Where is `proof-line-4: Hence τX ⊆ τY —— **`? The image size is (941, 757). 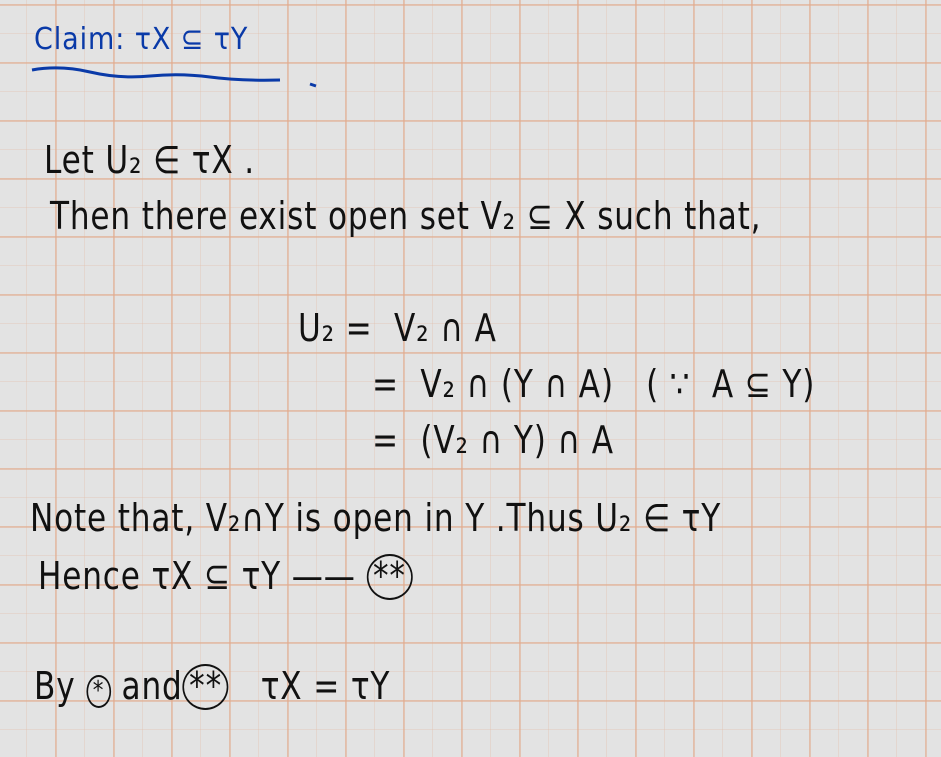
proof-line-4: Hence τX ⊆ τY —— ** is located at coordinates (225, 577).